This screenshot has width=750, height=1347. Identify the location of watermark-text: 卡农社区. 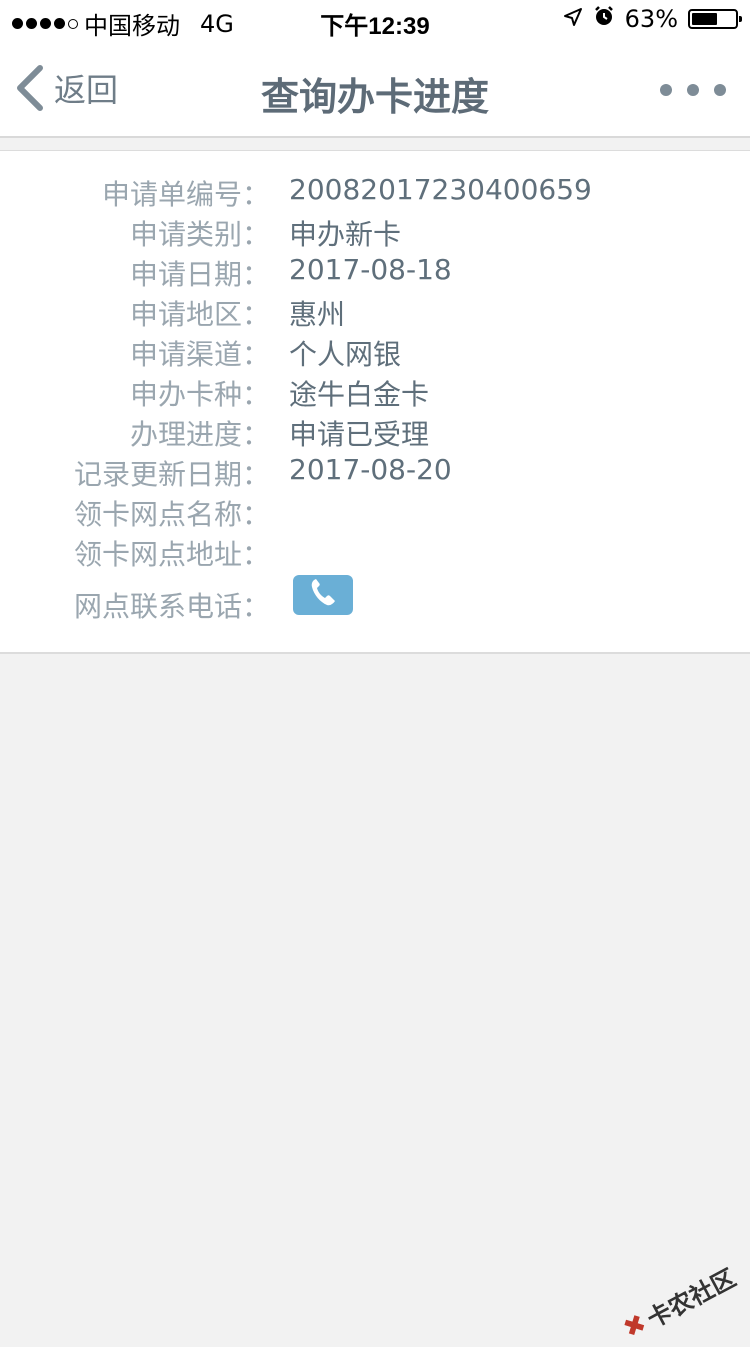
(691, 1298).